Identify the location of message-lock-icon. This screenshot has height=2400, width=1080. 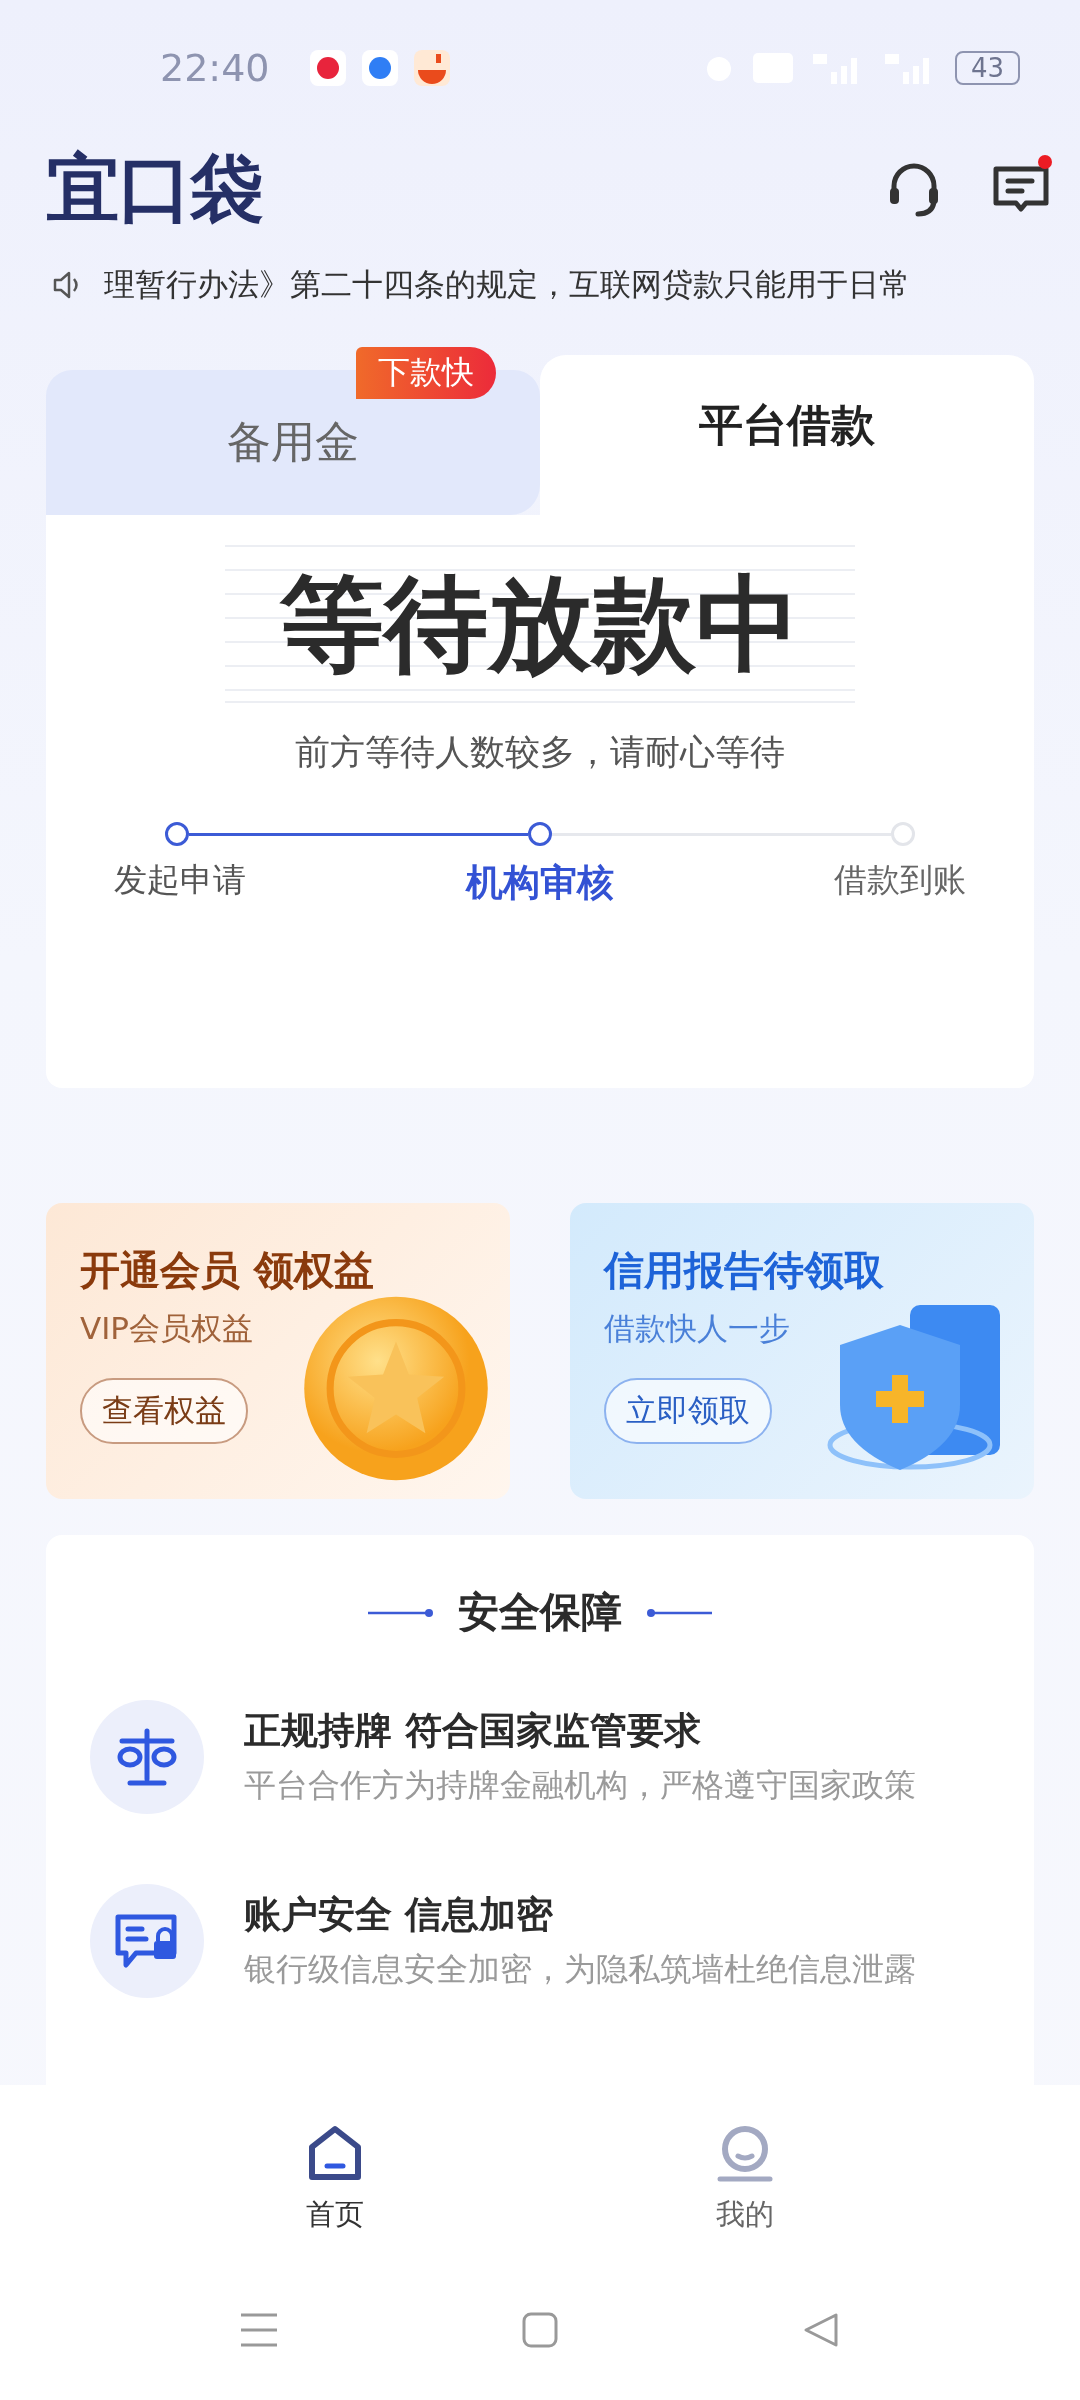
(147, 1941).